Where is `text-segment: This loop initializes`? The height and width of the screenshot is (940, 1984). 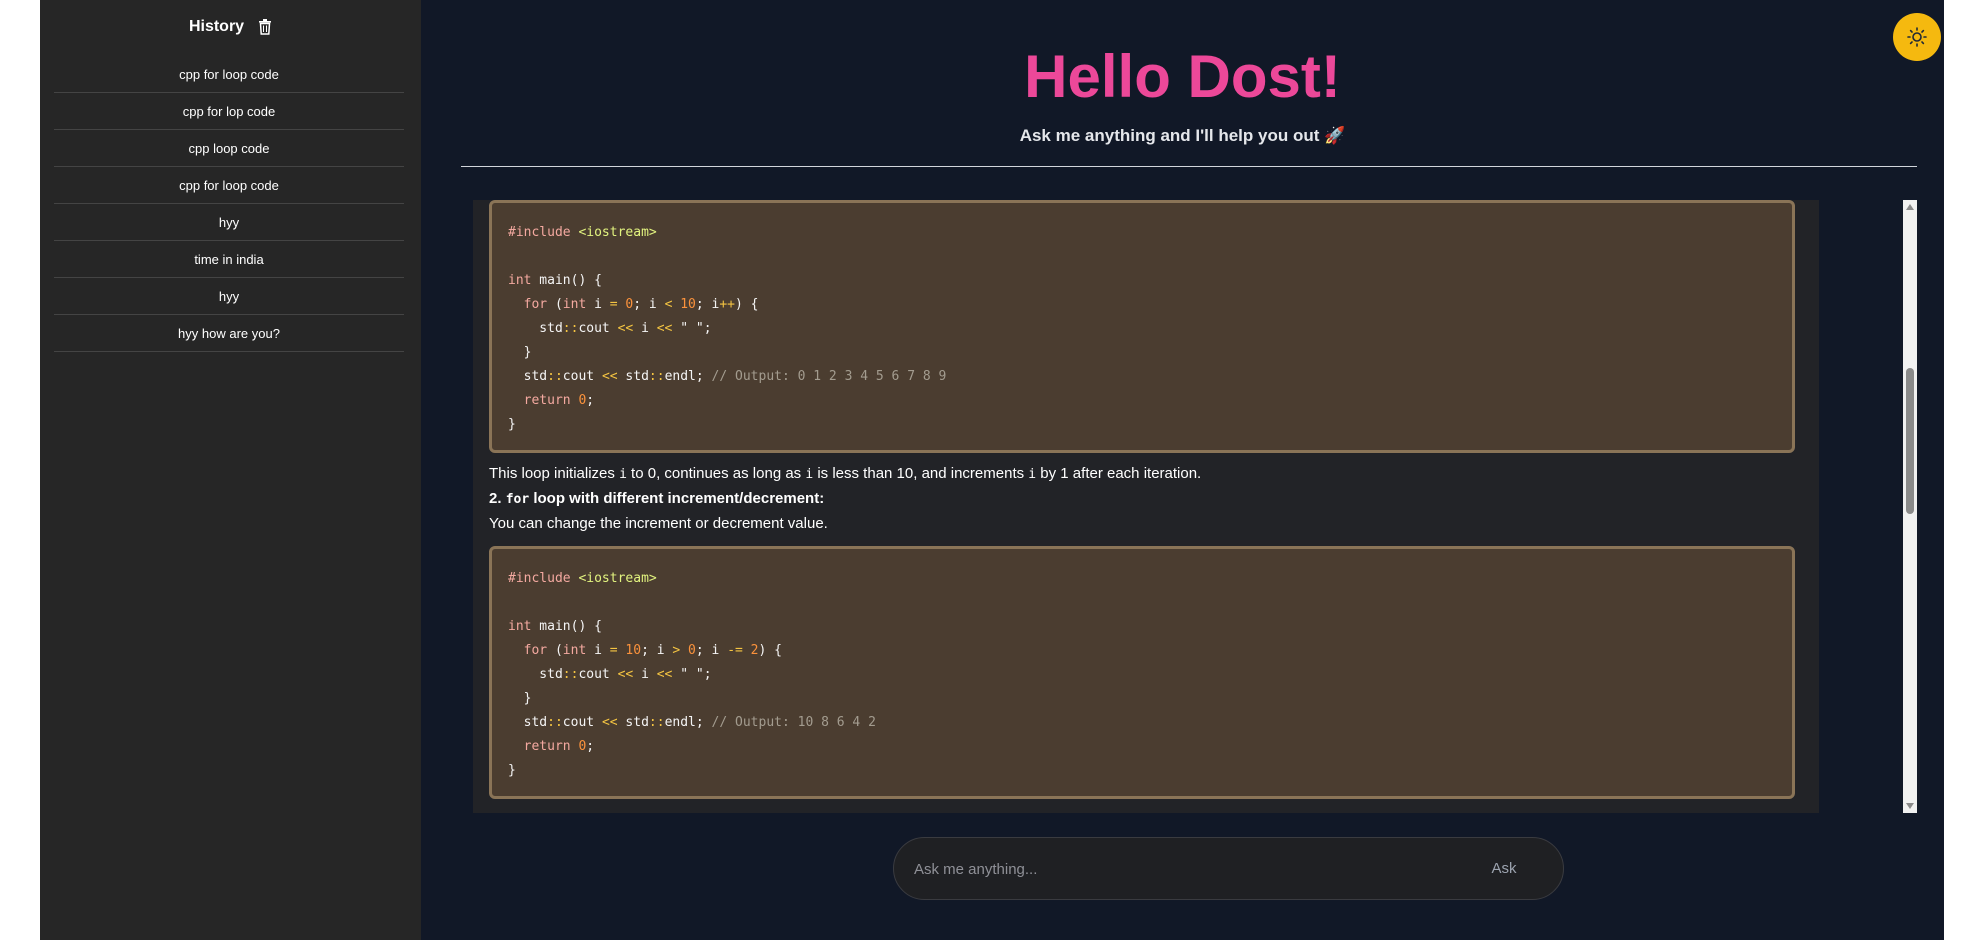
text-segment: This loop initializes is located at coordinates (554, 473).